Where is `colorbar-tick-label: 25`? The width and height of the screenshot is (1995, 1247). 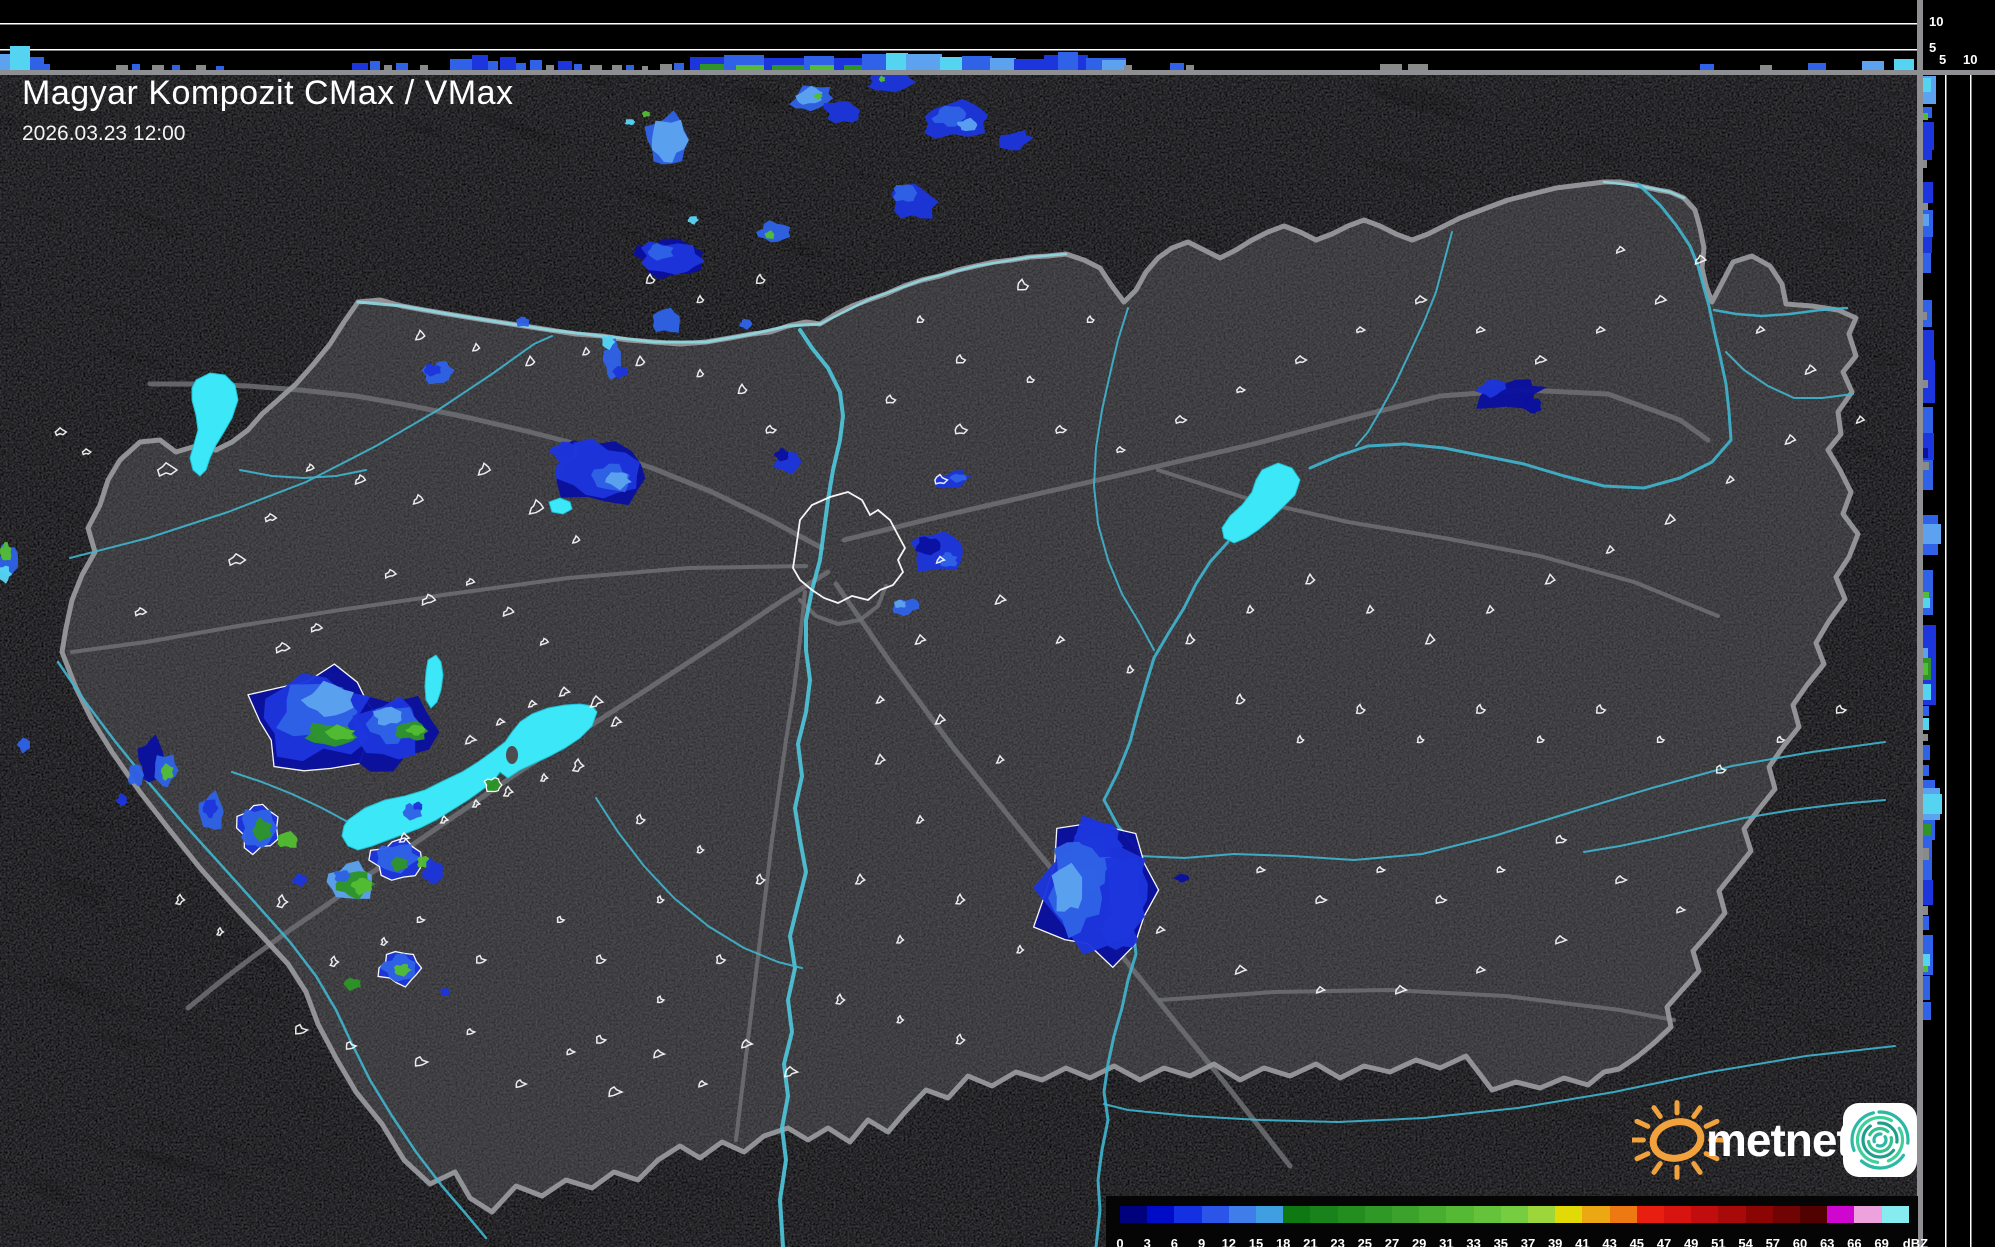
colorbar-tick-label: 25 is located at coordinates (1365, 1241).